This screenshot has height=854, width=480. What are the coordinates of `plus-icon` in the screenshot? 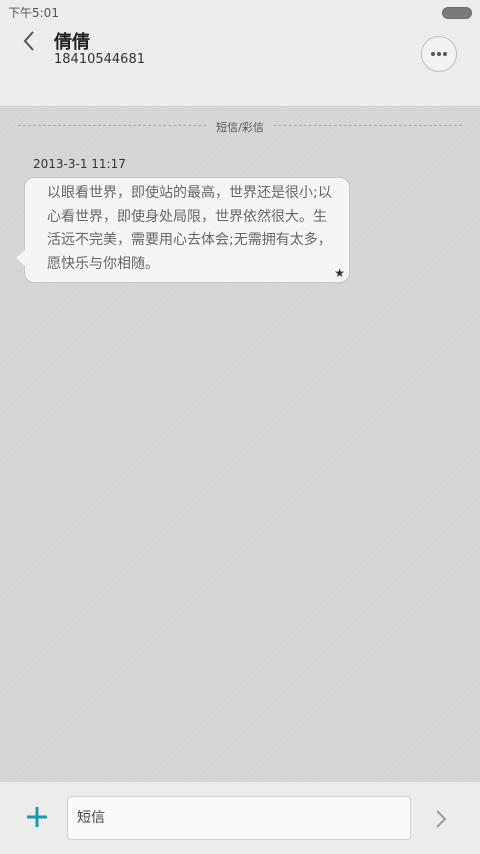 It's located at (37, 817).